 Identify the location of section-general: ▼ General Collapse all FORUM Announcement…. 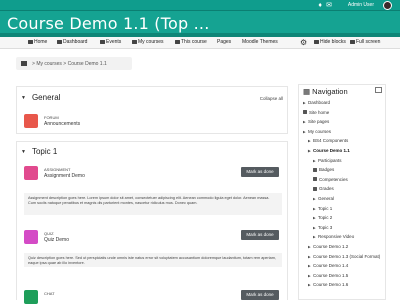
(152, 110).